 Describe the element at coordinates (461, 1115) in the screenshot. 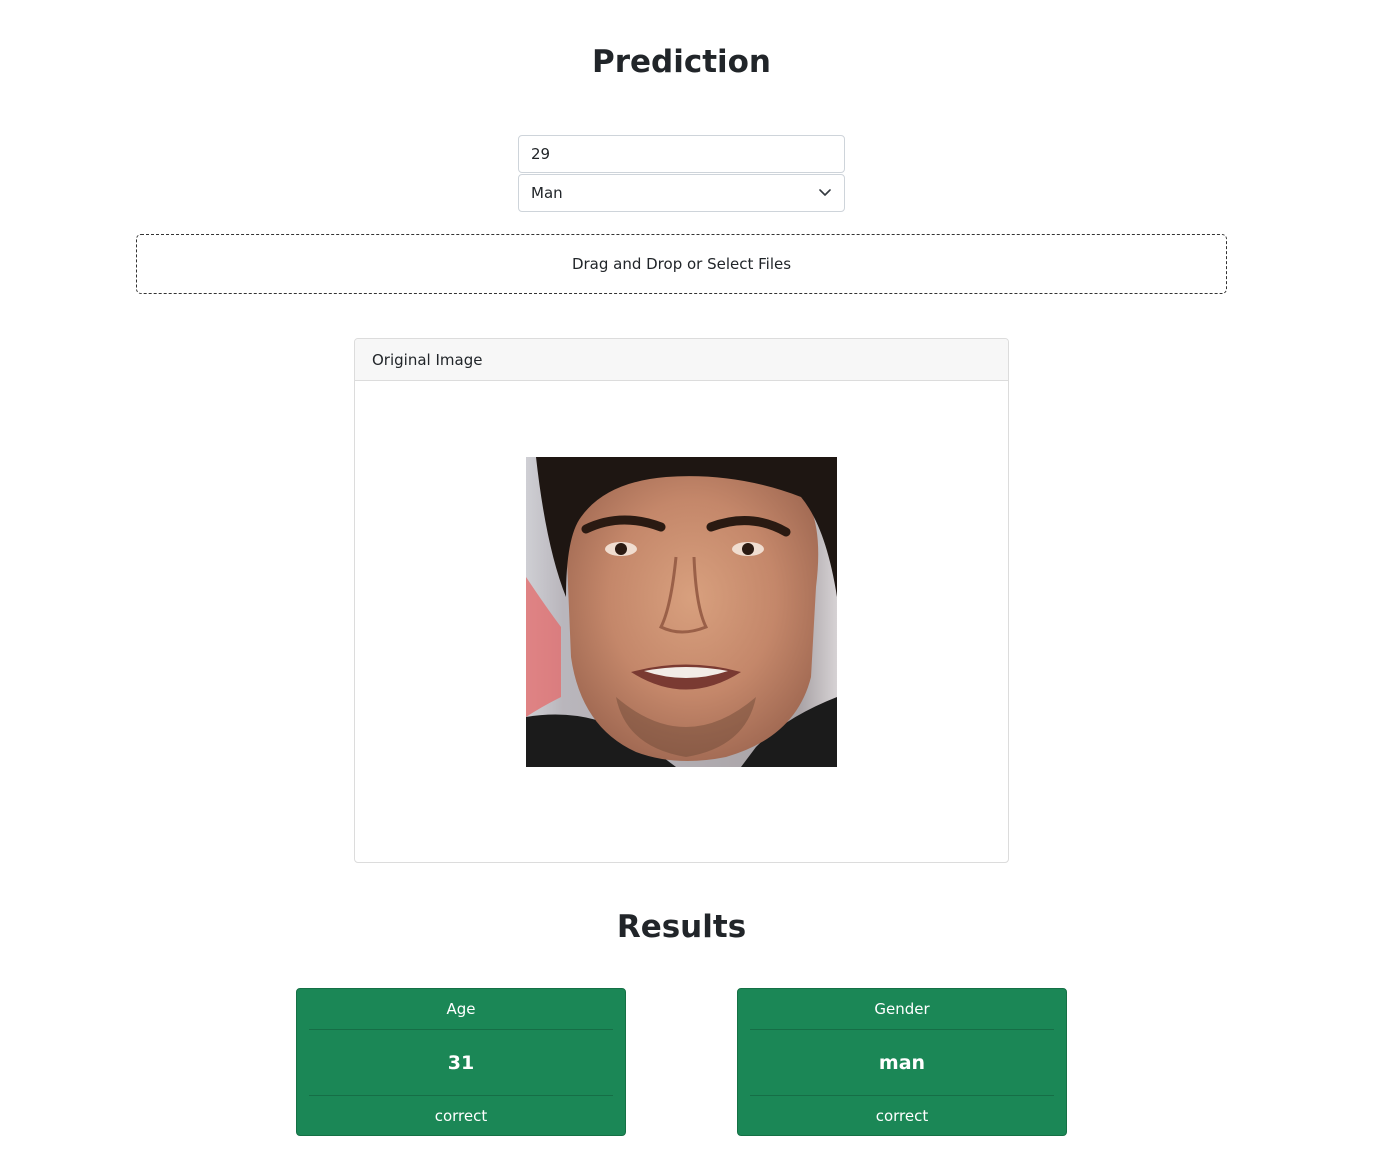

I see `age-result-status: correct` at that location.